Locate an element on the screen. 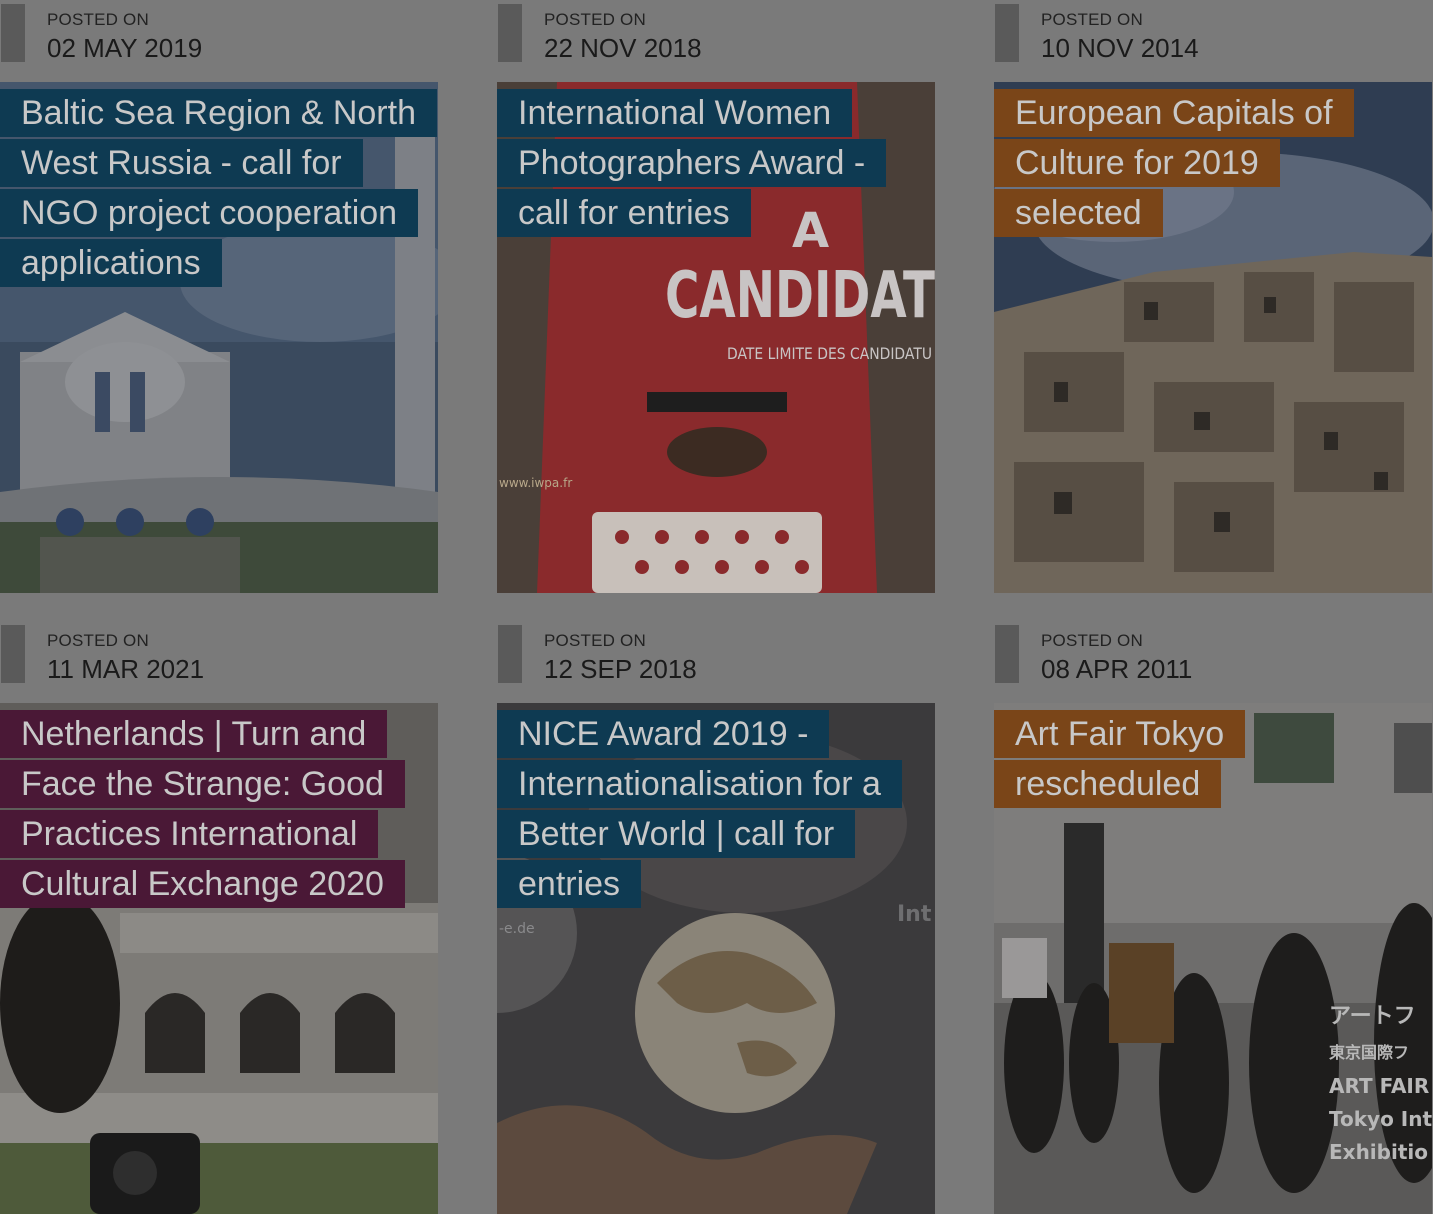 This screenshot has height=1214, width=1433. image-jp-text-2: 東京国際フ is located at coordinates (1369, 1052).